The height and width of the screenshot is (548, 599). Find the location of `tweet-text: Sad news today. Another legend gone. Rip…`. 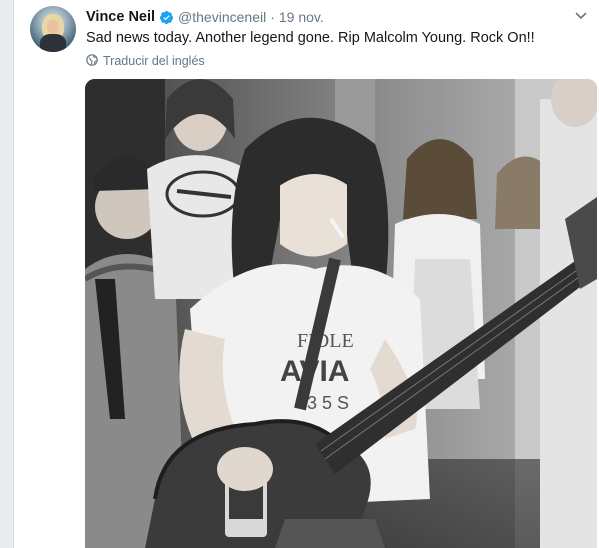

tweet-text: Sad news today. Another legend gone. Rip… is located at coordinates (310, 38).